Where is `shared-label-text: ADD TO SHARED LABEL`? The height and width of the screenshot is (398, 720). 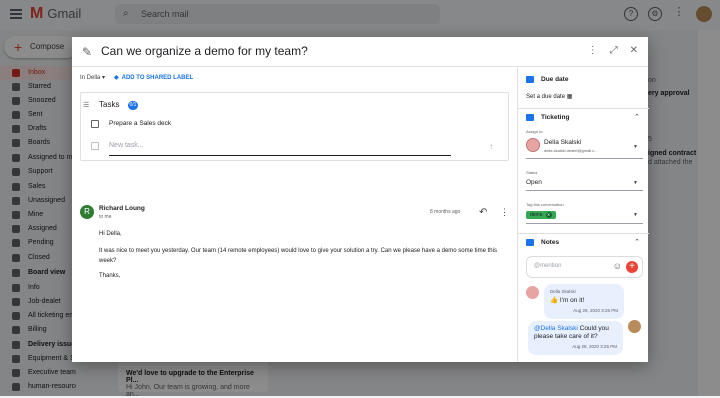 shared-label-text: ADD TO SHARED LABEL is located at coordinates (157, 78).